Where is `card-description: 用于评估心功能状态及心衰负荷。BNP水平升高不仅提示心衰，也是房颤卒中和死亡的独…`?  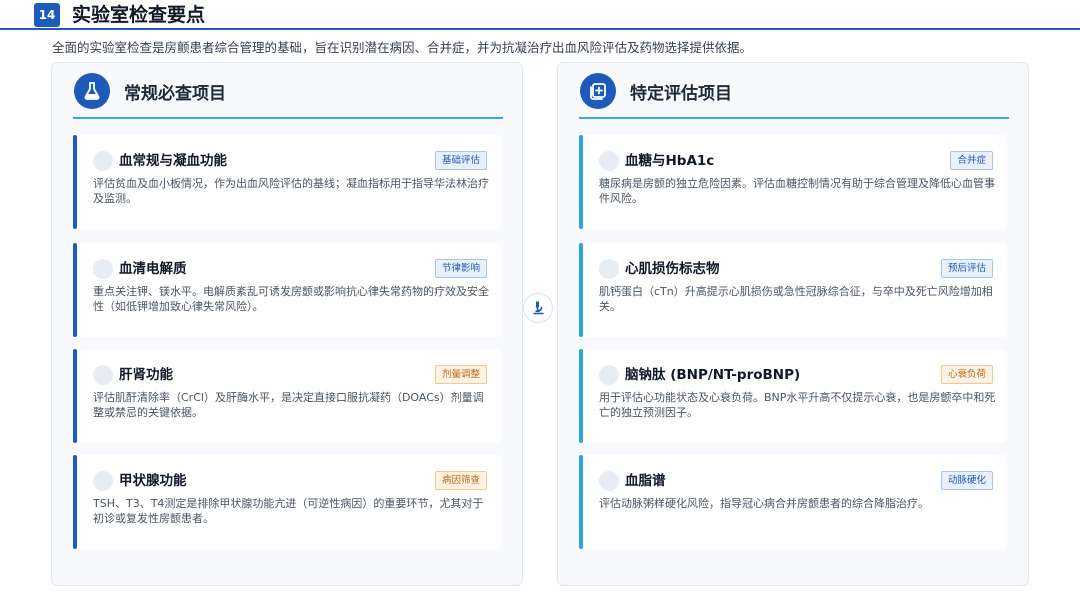 card-description: 用于评估心功能状态及心衰负荷。BNP水平升高不仅提示心衰，也是房颤卒中和死亡的独… is located at coordinates (797, 405).